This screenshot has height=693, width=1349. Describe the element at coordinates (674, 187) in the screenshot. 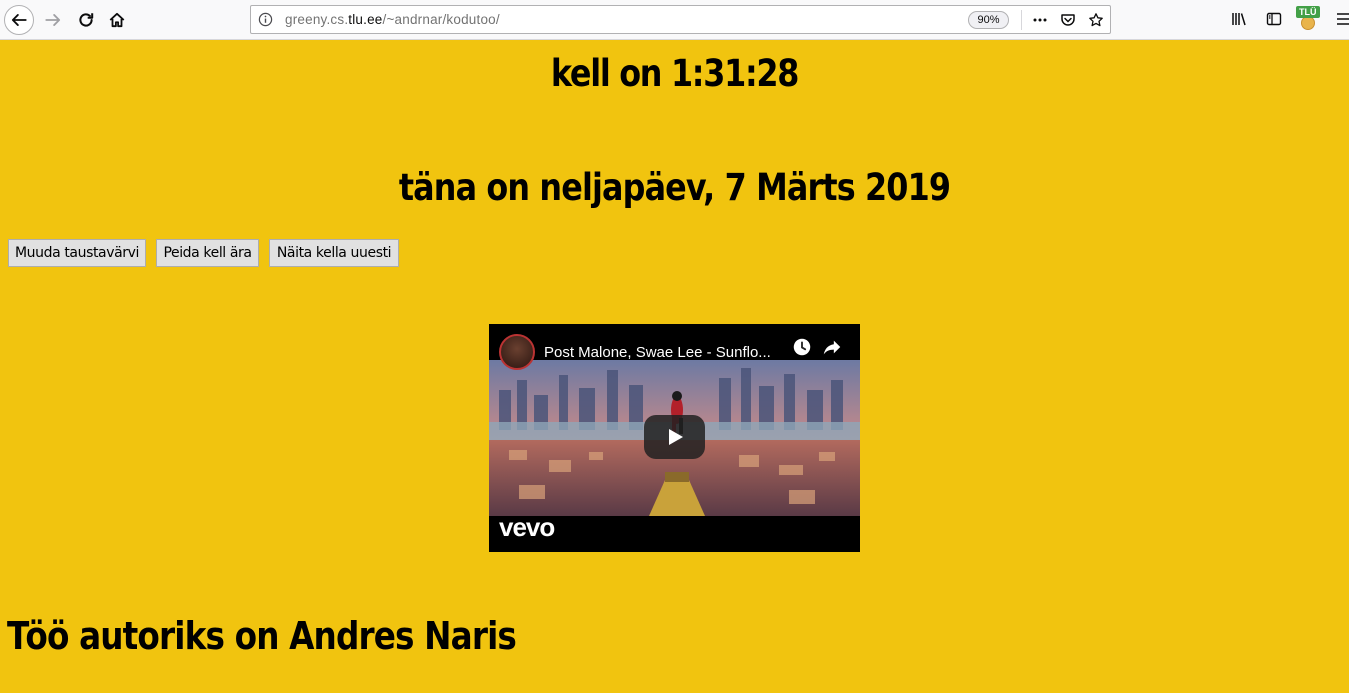

I see `date-display: täna on neljapäev, 7 Märts 2019` at that location.